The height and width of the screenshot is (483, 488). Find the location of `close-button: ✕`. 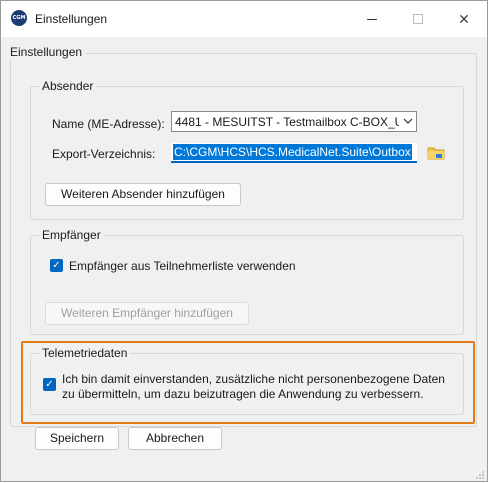

close-button: ✕ is located at coordinates (464, 19).